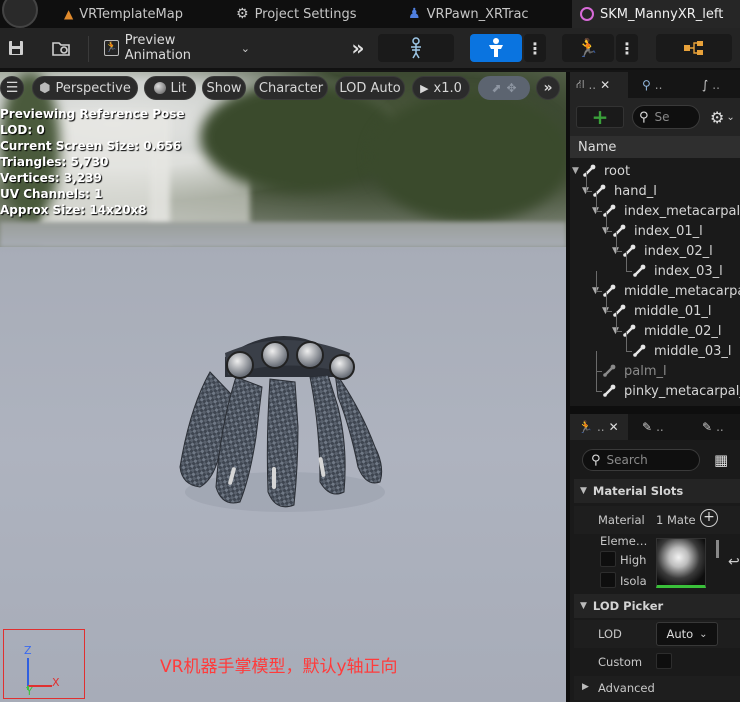 This screenshot has width=740, height=702. What do you see at coordinates (370, 88) in the screenshot?
I see `lod-button: LOD Auto` at bounding box center [370, 88].